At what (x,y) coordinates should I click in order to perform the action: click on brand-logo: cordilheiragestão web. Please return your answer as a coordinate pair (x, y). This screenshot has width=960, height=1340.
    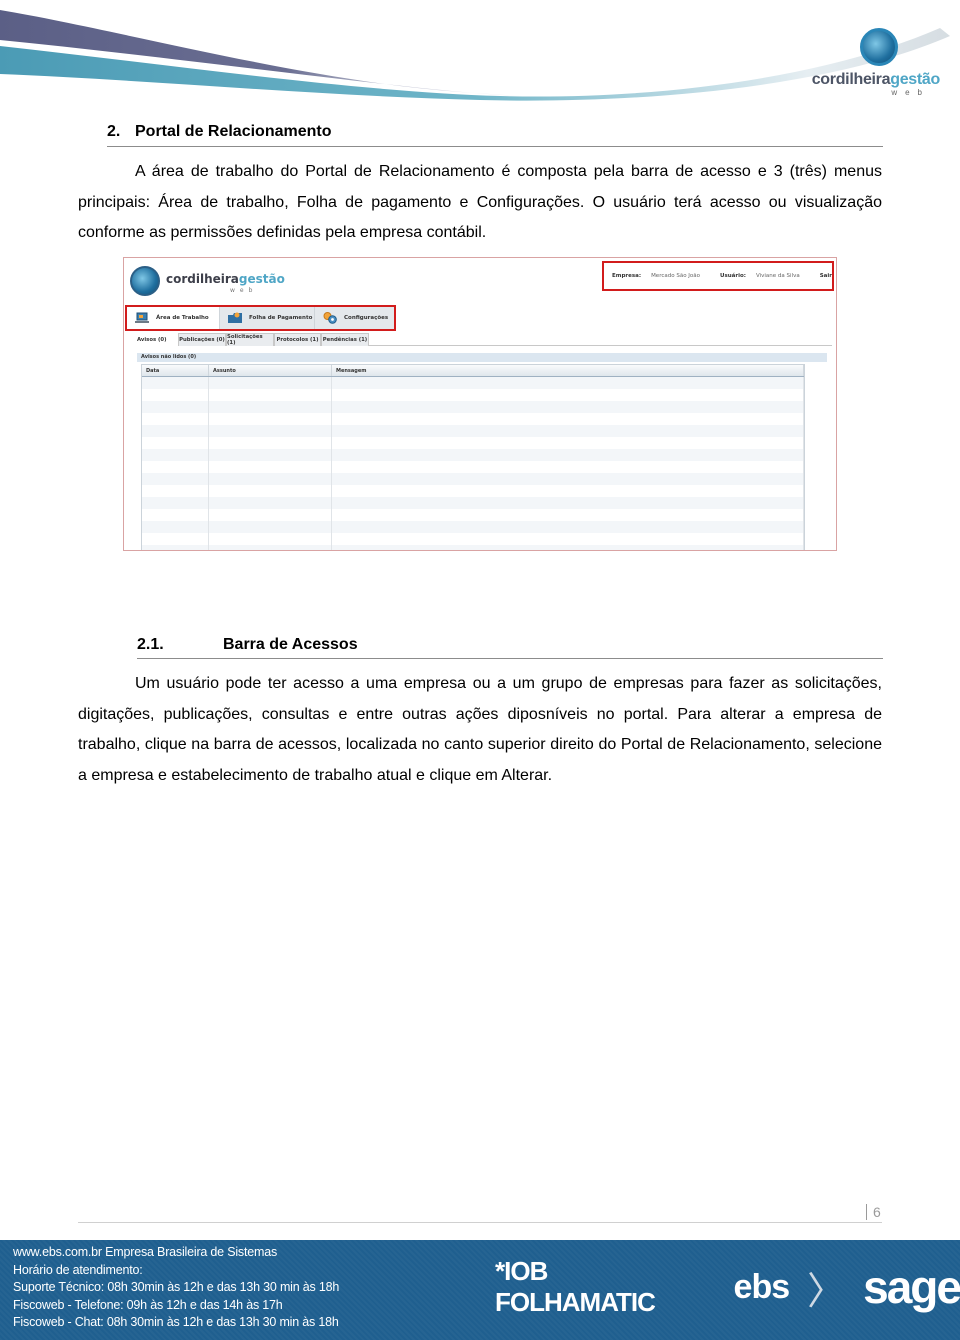
    Looking at the image, I should click on (878, 63).